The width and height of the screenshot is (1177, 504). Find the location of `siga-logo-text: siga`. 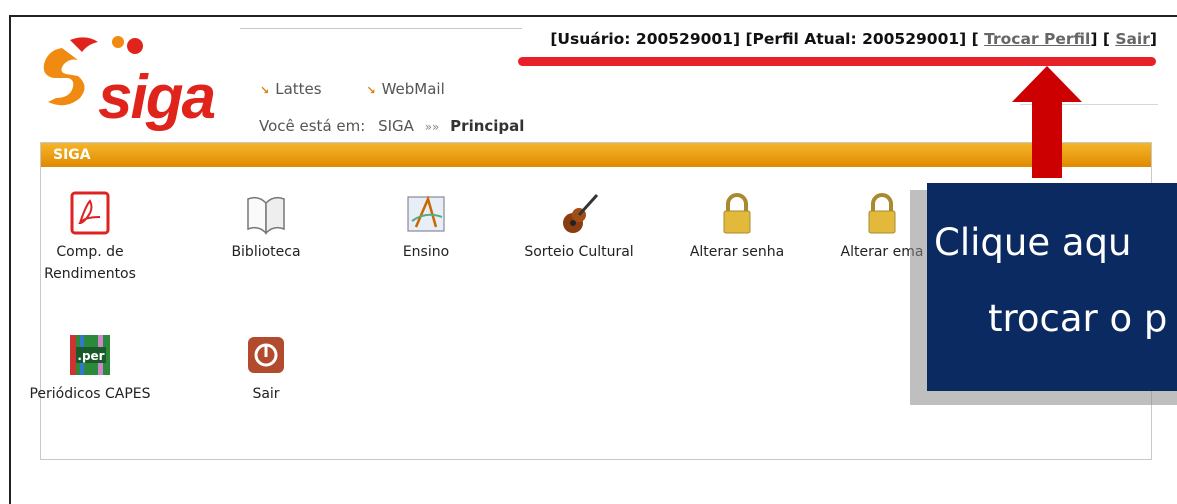

siga-logo-text: siga is located at coordinates (157, 97).